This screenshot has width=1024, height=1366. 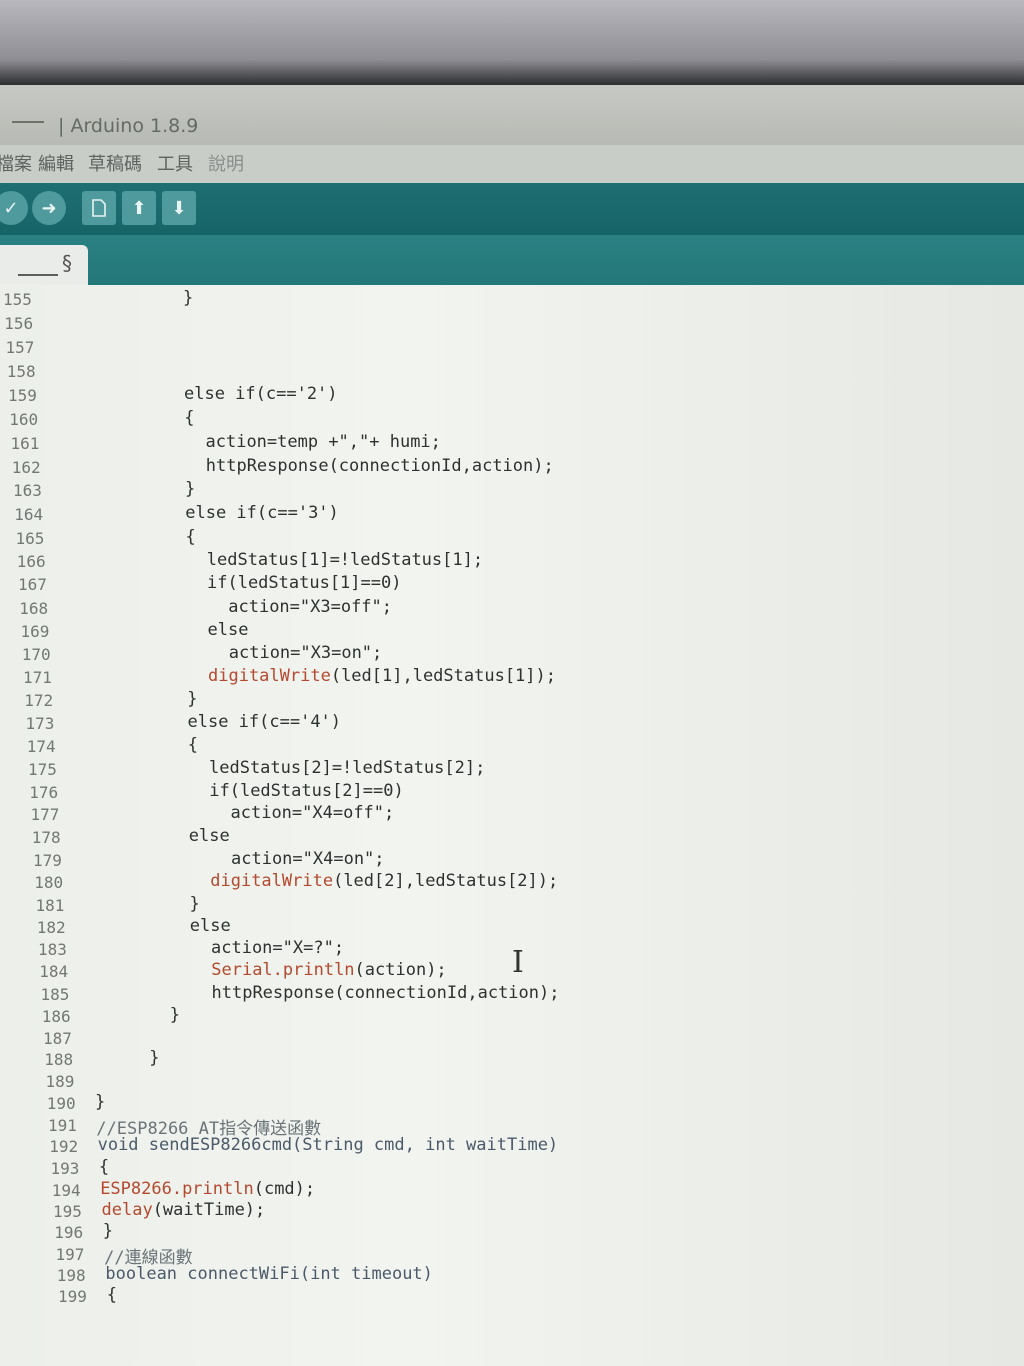 I want to click on open-button: ⬆, so click(x=139, y=208).